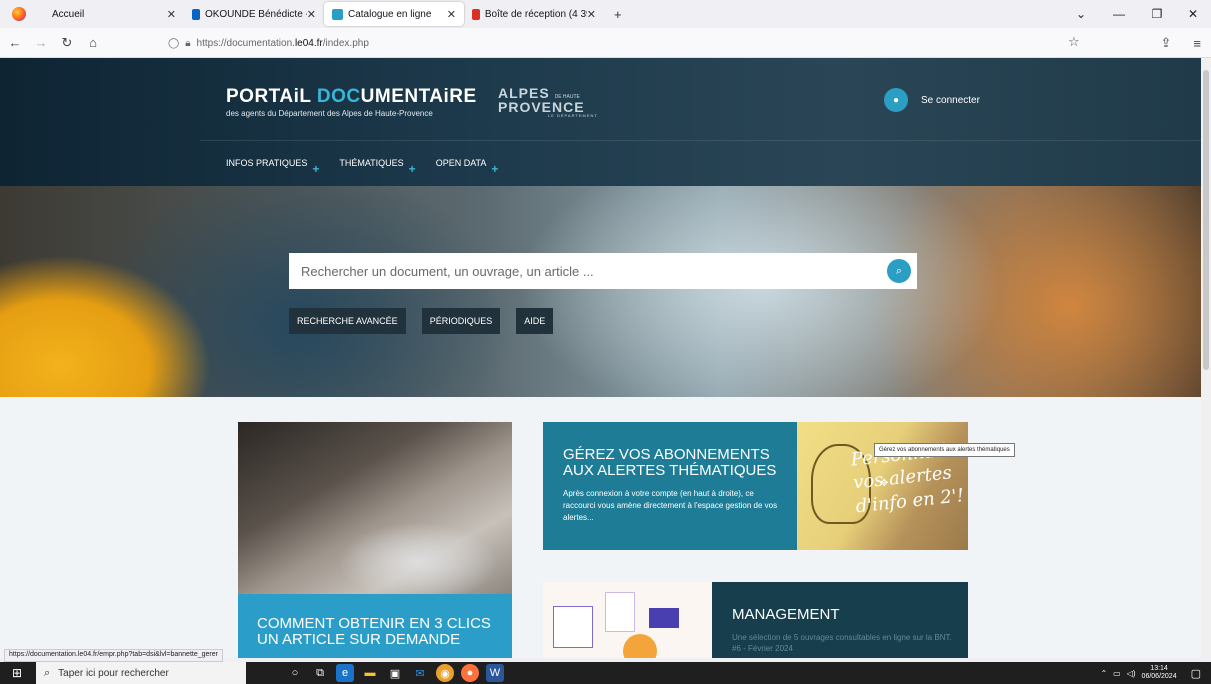  I want to click on taskbar-apps: ○ ⧉ e ▬ ▣ ✉ ◉ ● W, so click(395, 673).